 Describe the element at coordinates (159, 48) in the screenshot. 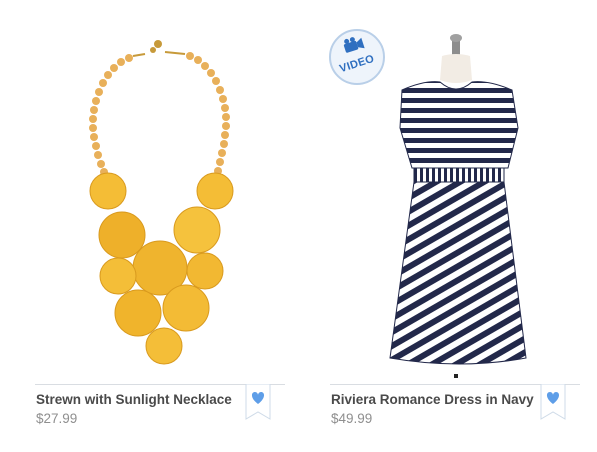

I see `necklace-chain` at that location.